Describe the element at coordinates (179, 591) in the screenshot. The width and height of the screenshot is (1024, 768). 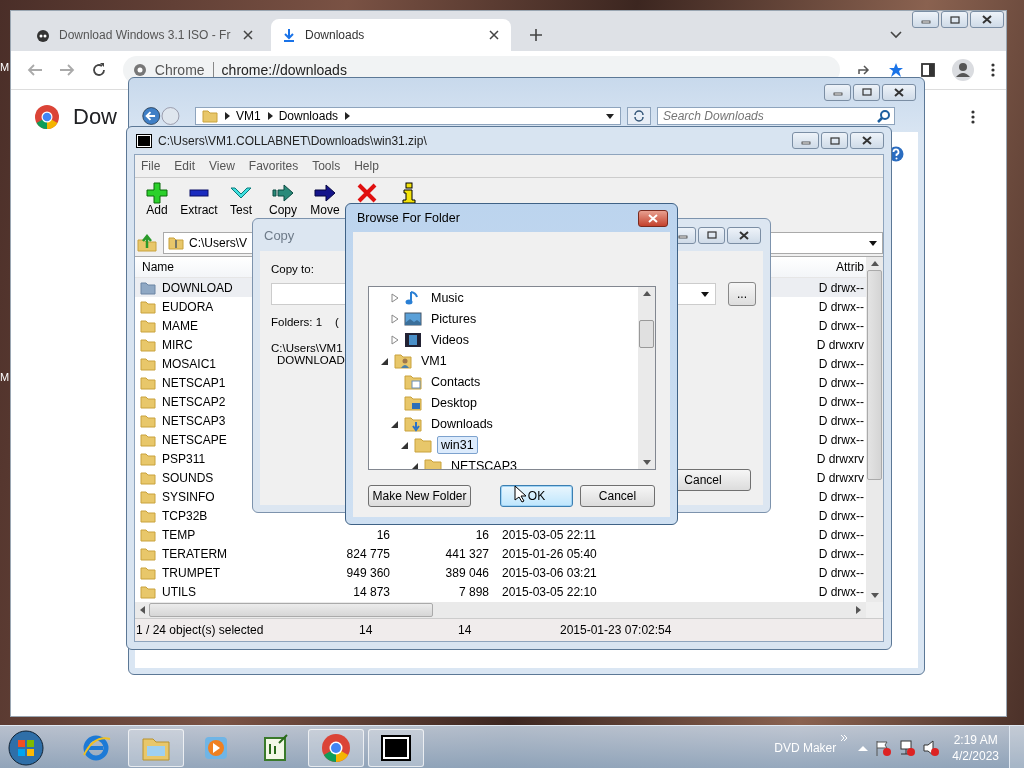
I see `file-name: UTILS` at that location.